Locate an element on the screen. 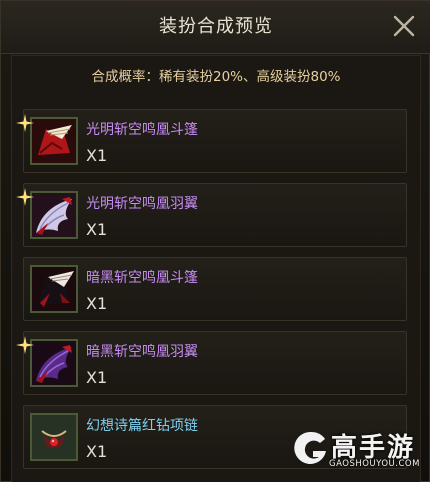 This screenshot has height=482, width=430. list-item: 暗黑斩空鸣凰斗篷 X1 is located at coordinates (215, 289).